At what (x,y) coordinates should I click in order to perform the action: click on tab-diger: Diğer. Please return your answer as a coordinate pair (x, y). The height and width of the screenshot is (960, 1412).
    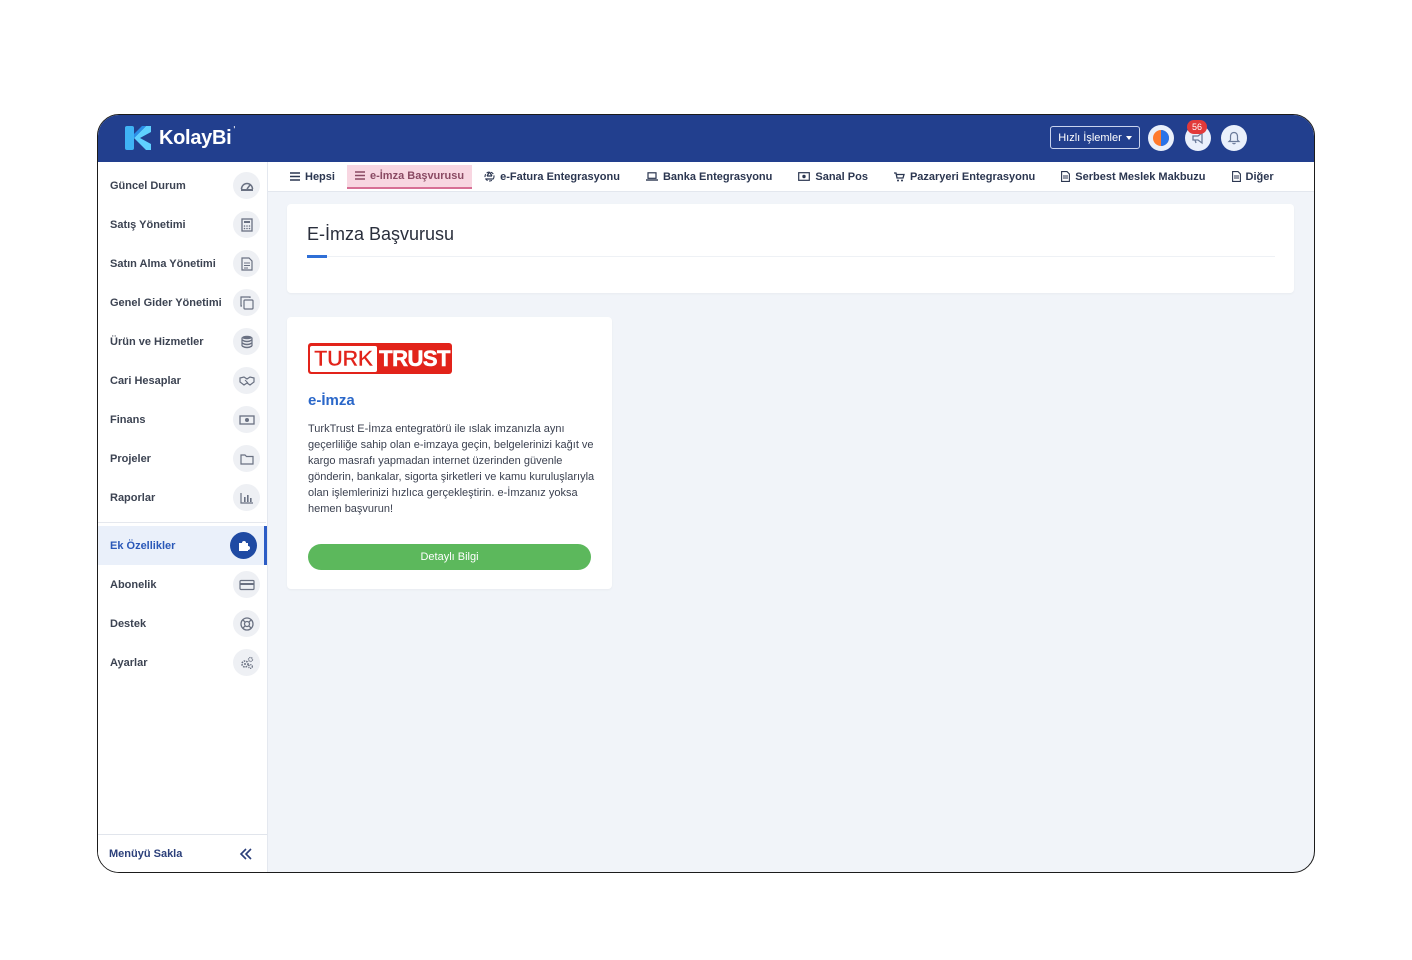
    Looking at the image, I should click on (1253, 177).